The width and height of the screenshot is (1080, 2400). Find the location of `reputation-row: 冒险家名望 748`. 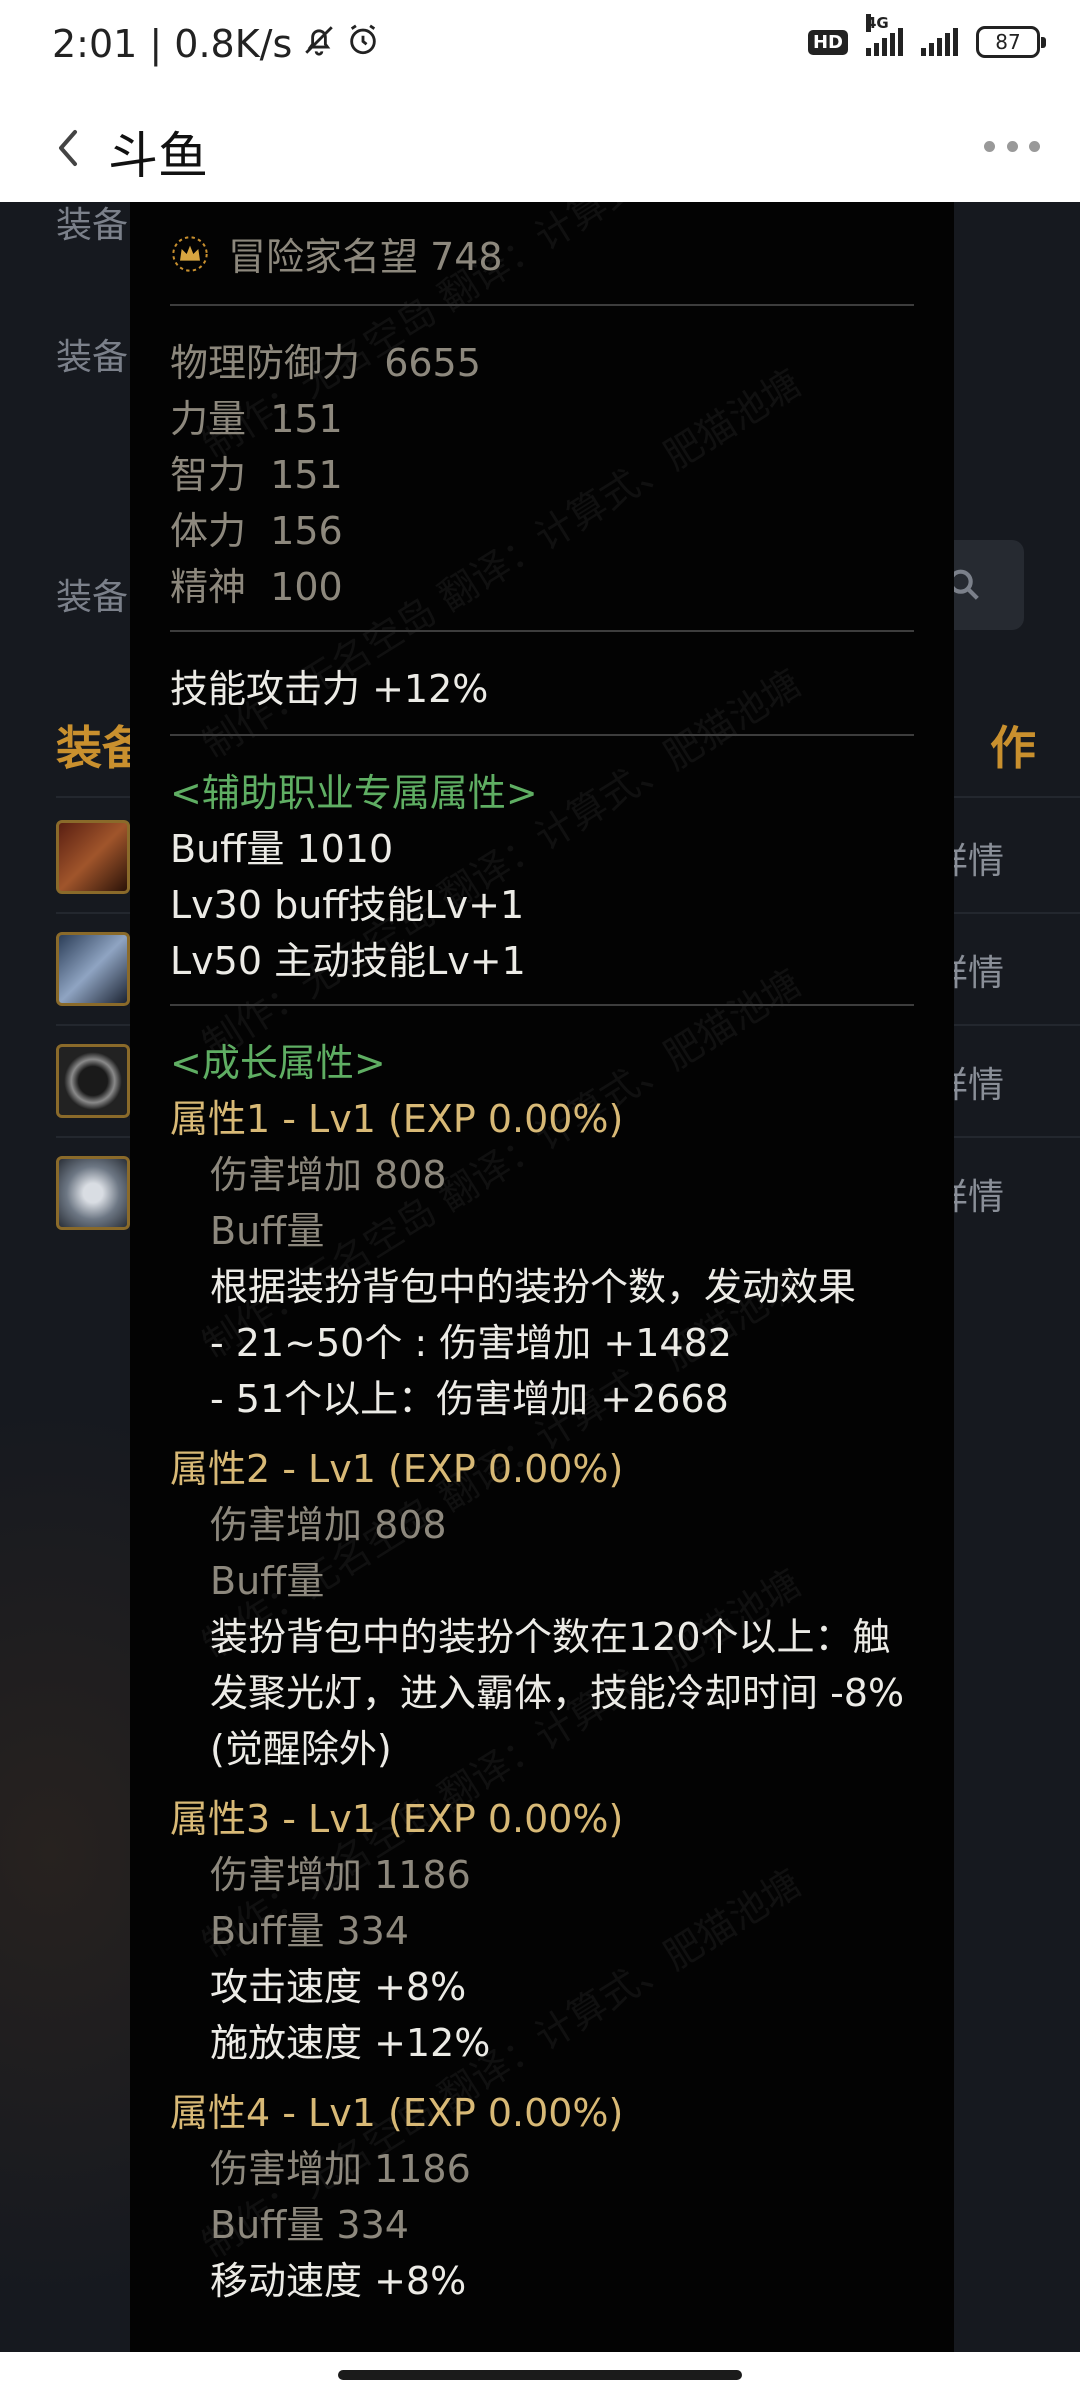

reputation-row: 冒险家名望 748 is located at coordinates (336, 253).